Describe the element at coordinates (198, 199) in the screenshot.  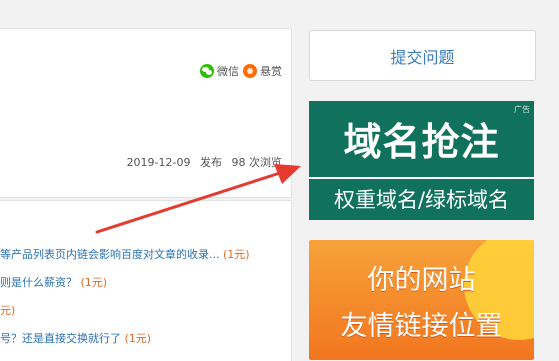
I see `red-arrow-annotation` at that location.